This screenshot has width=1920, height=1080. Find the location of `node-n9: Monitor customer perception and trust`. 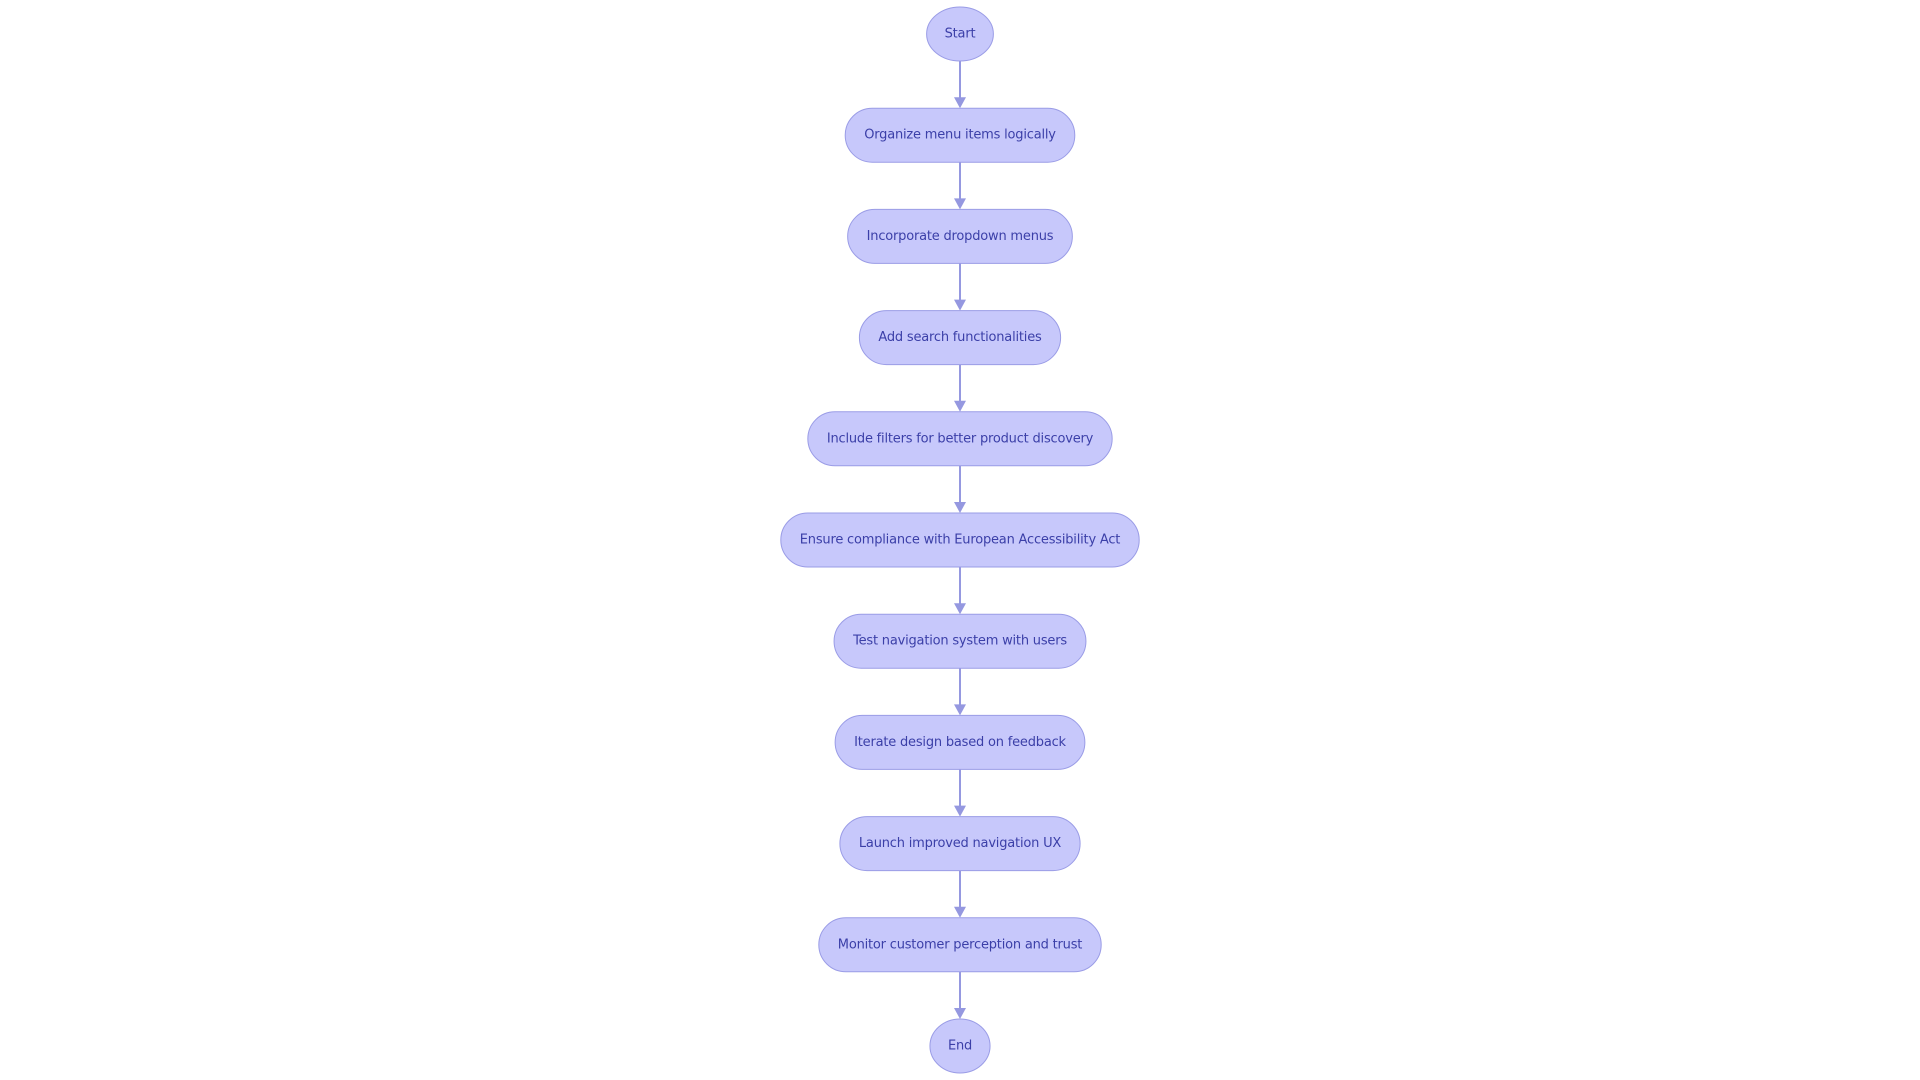

node-n9: Monitor customer perception and trust is located at coordinates (960, 945).